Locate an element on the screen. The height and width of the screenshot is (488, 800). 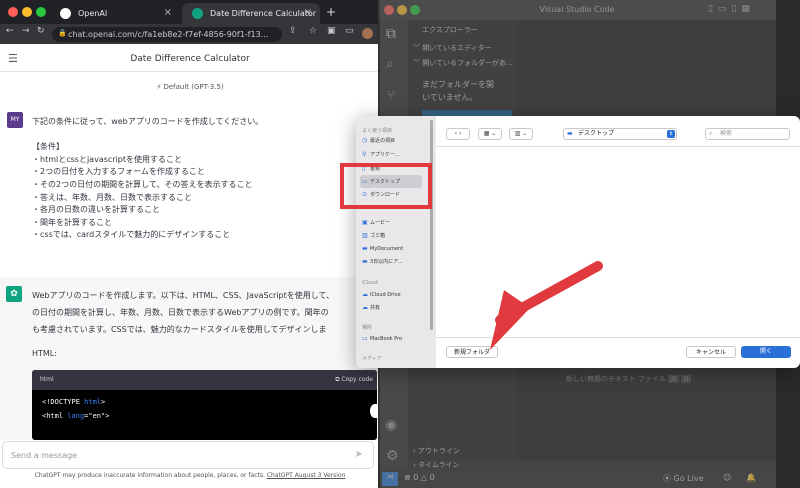
media-header: メディア is located at coordinates (372, 359).